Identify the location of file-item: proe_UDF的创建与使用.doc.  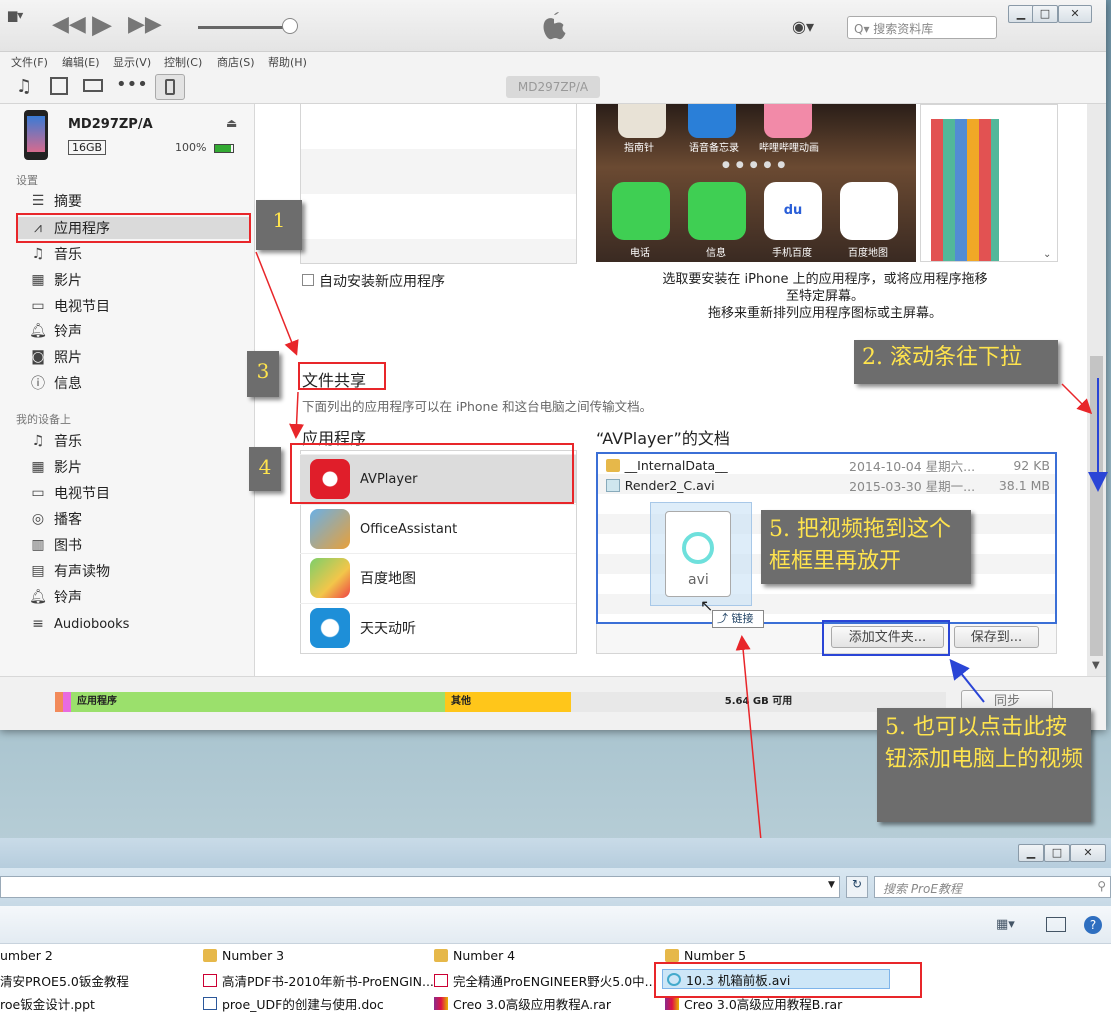
(293, 1003).